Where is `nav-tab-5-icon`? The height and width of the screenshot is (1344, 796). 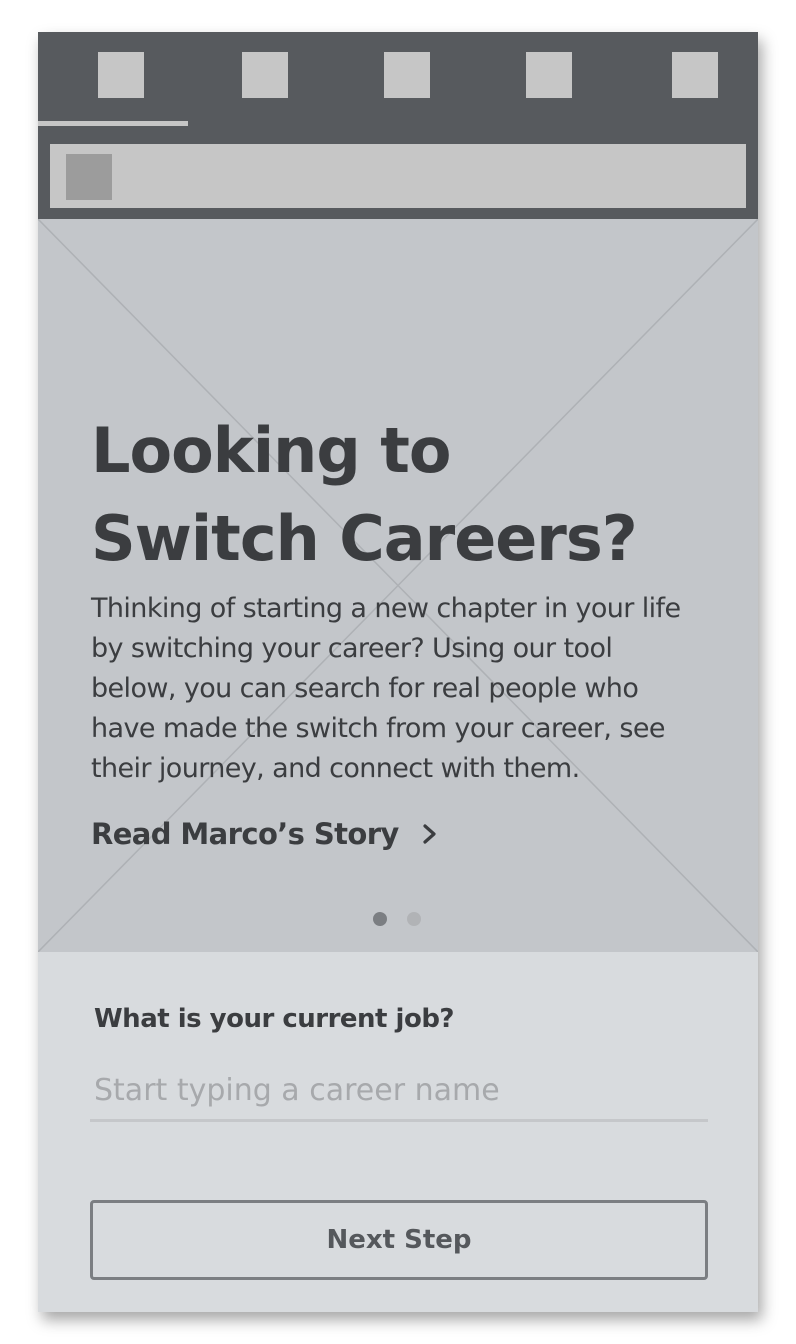 nav-tab-5-icon is located at coordinates (695, 75).